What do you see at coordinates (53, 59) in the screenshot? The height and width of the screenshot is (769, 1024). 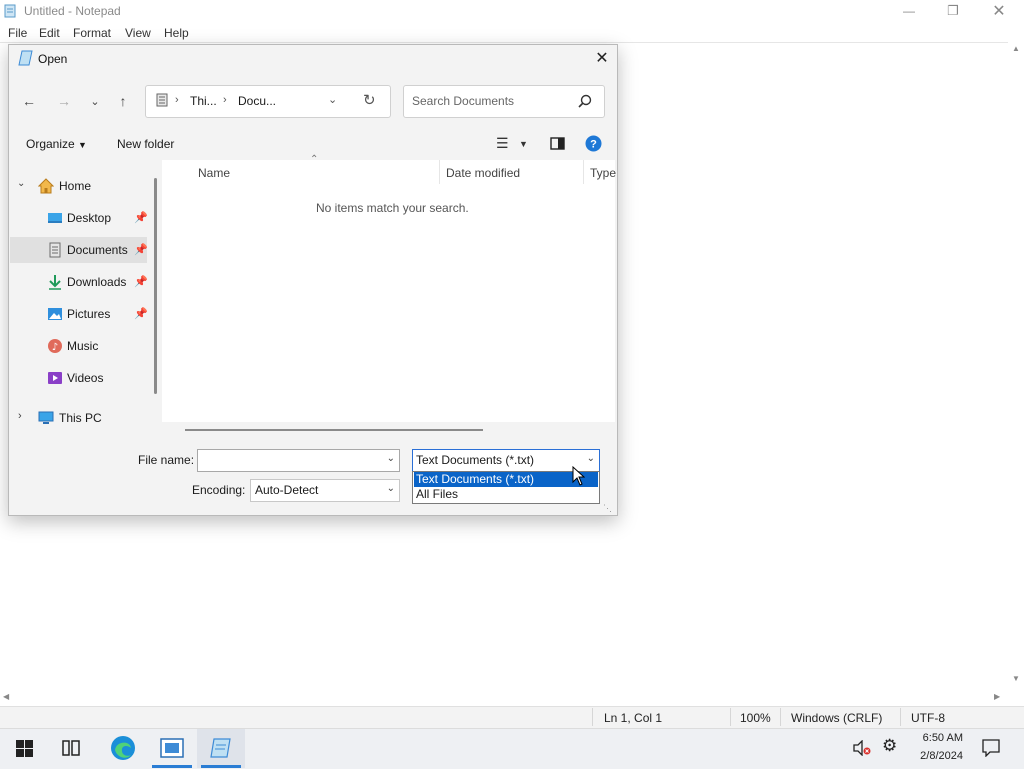 I see `dialog-title: Open` at bounding box center [53, 59].